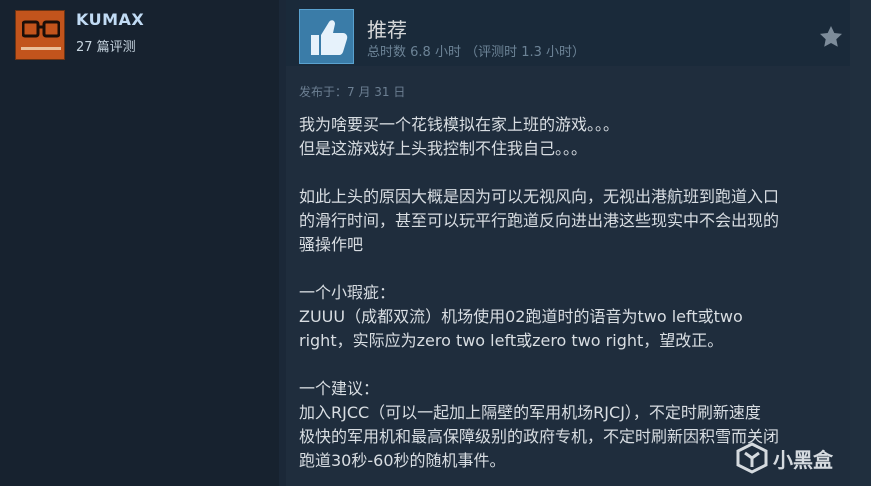 The height and width of the screenshot is (486, 871). Describe the element at coordinates (459, 124) in the screenshot. I see `review-line: 我为啥要买一个花钱模拟在家上班的游戏。。。` at that location.